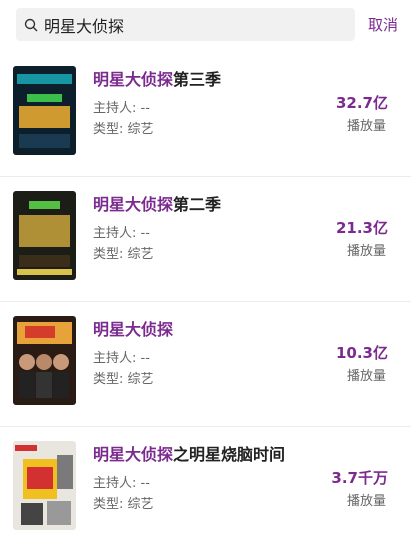 The height and width of the screenshot is (551, 411). What do you see at coordinates (229, 454) in the screenshot?
I see `title-rest: 之明星烧脑时间` at bounding box center [229, 454].